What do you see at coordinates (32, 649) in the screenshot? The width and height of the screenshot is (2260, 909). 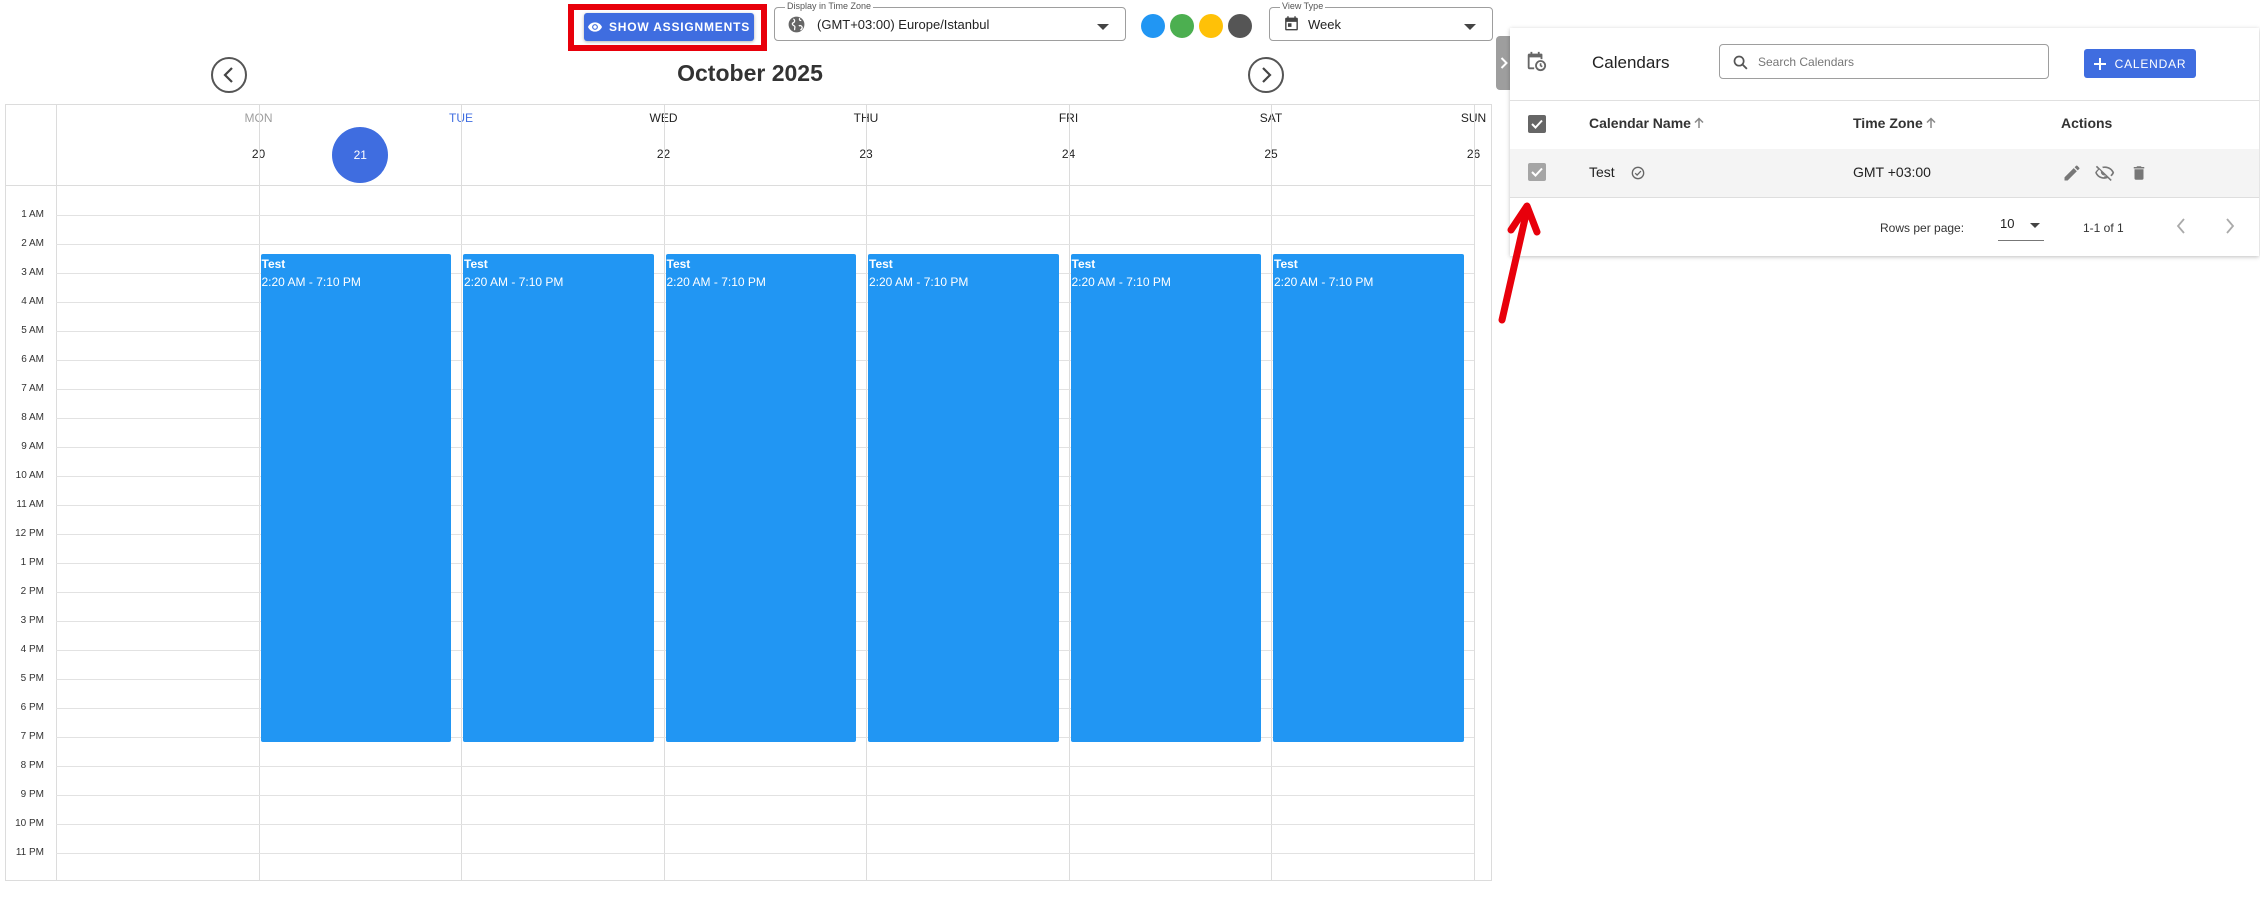 I see `hour-label: 4 PM` at bounding box center [32, 649].